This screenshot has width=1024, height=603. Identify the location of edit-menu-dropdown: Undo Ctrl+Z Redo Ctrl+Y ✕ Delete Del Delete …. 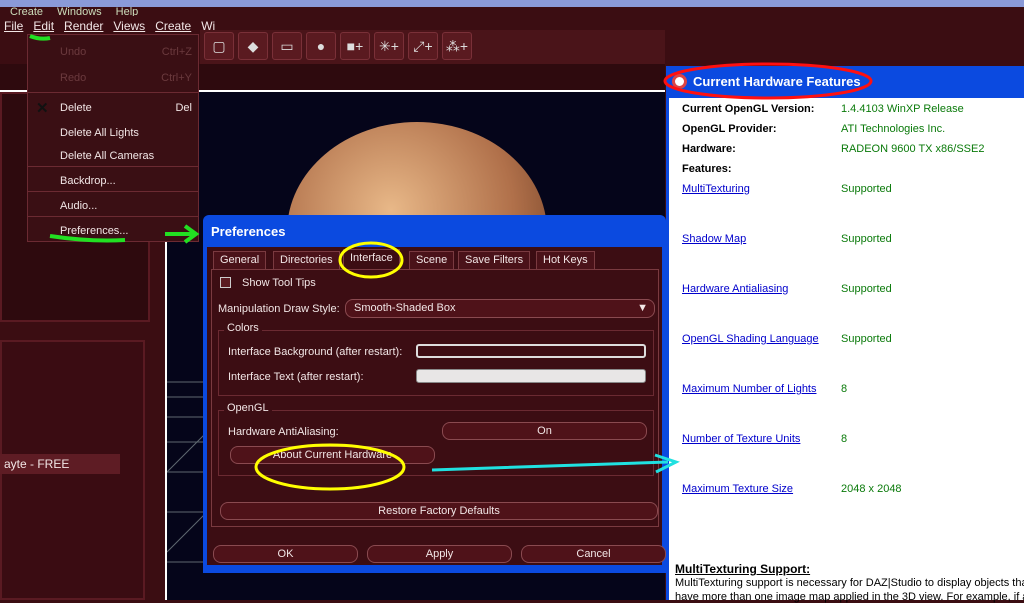
(113, 138).